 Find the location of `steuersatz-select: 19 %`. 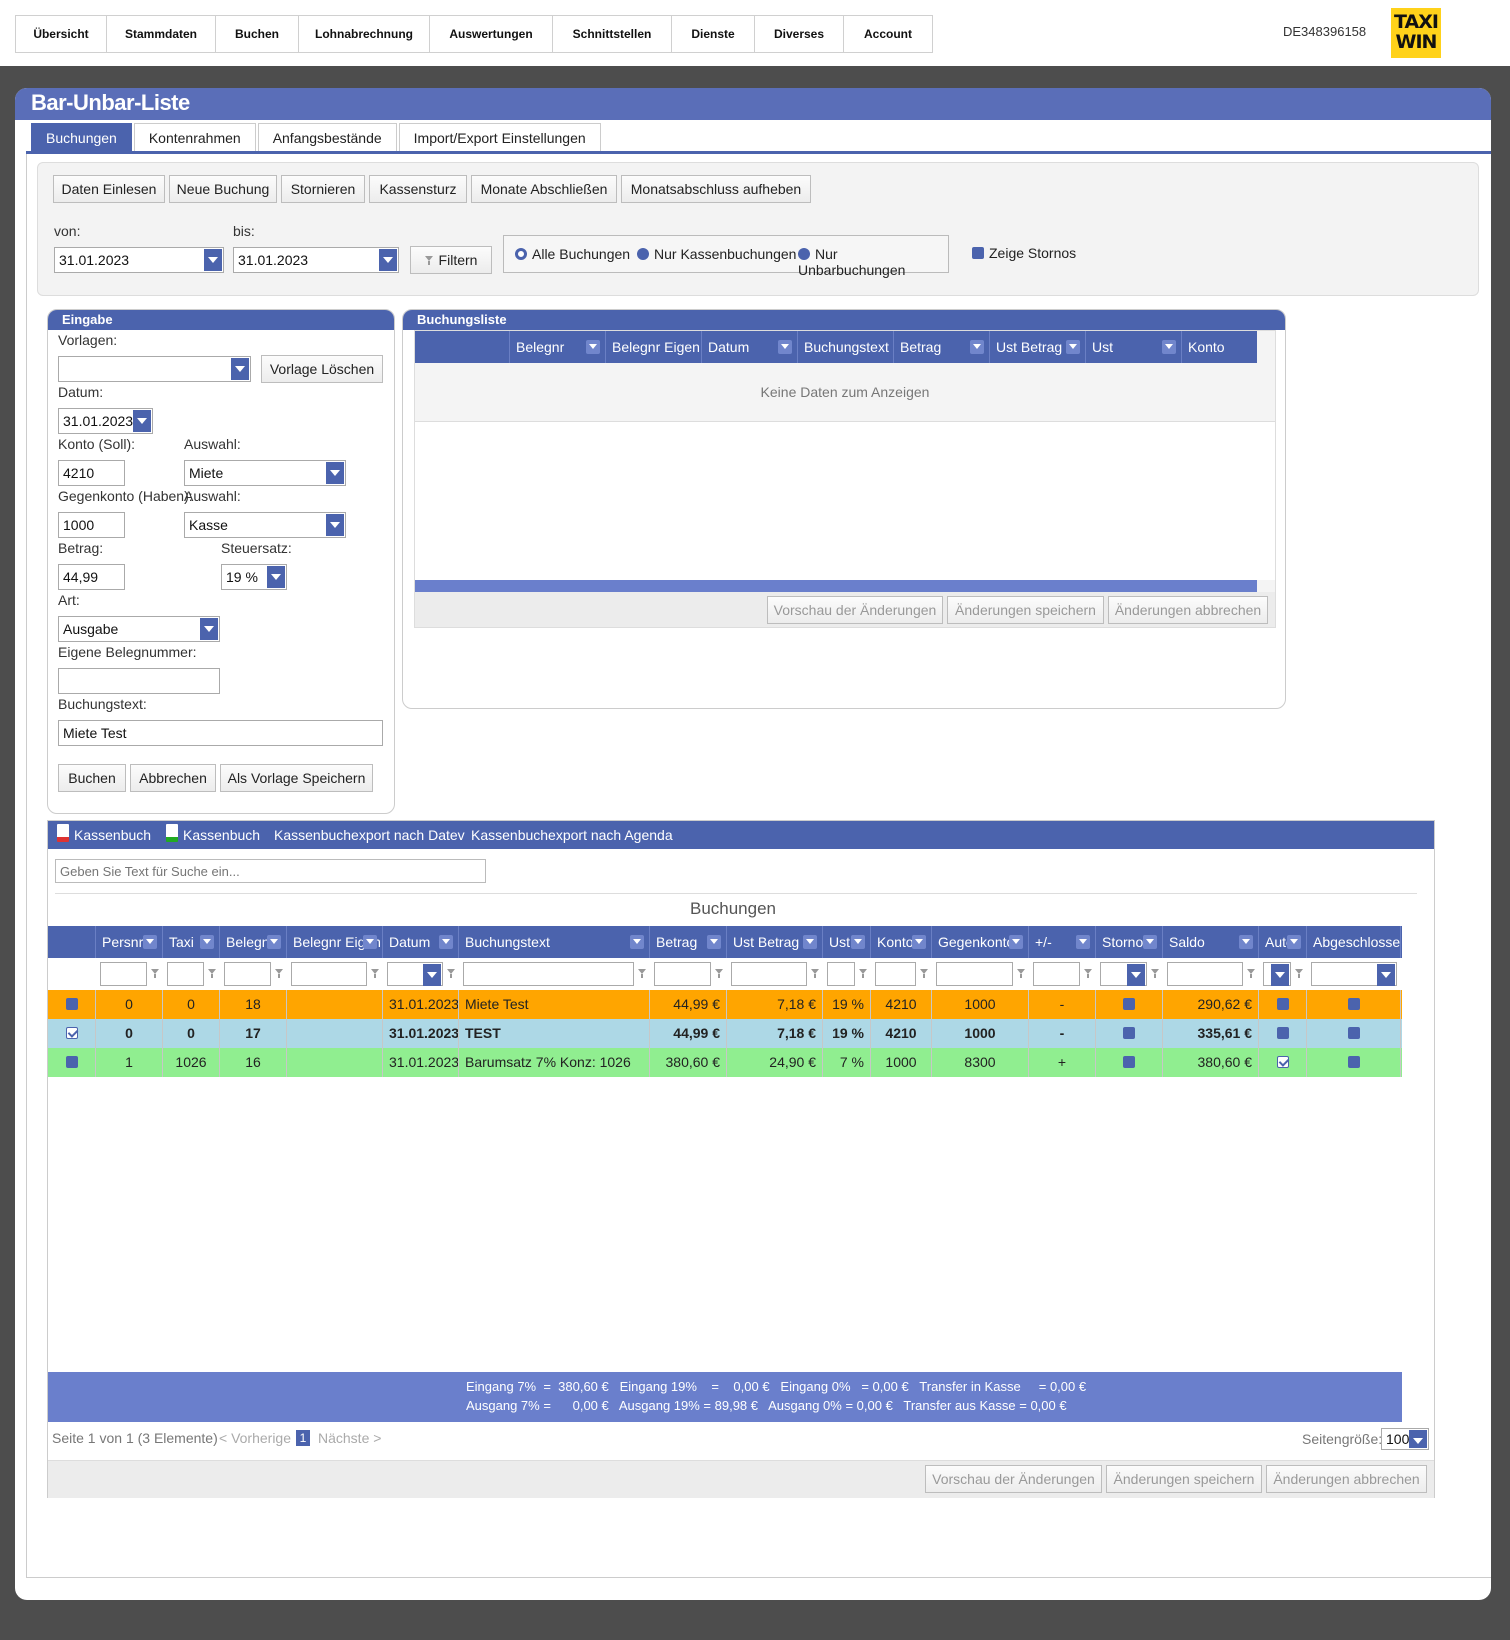

steuersatz-select: 19 % is located at coordinates (254, 577).